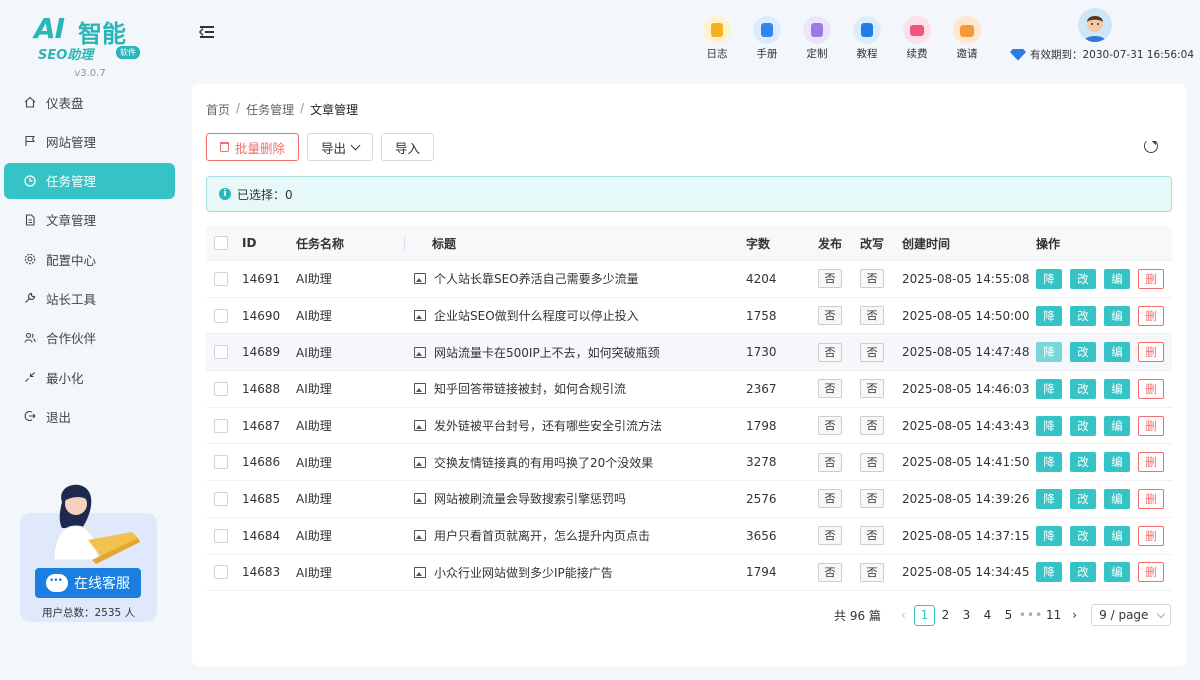 Image resolution: width=1200 pixels, height=680 pixels. I want to click on row-words: 3278, so click(761, 462).